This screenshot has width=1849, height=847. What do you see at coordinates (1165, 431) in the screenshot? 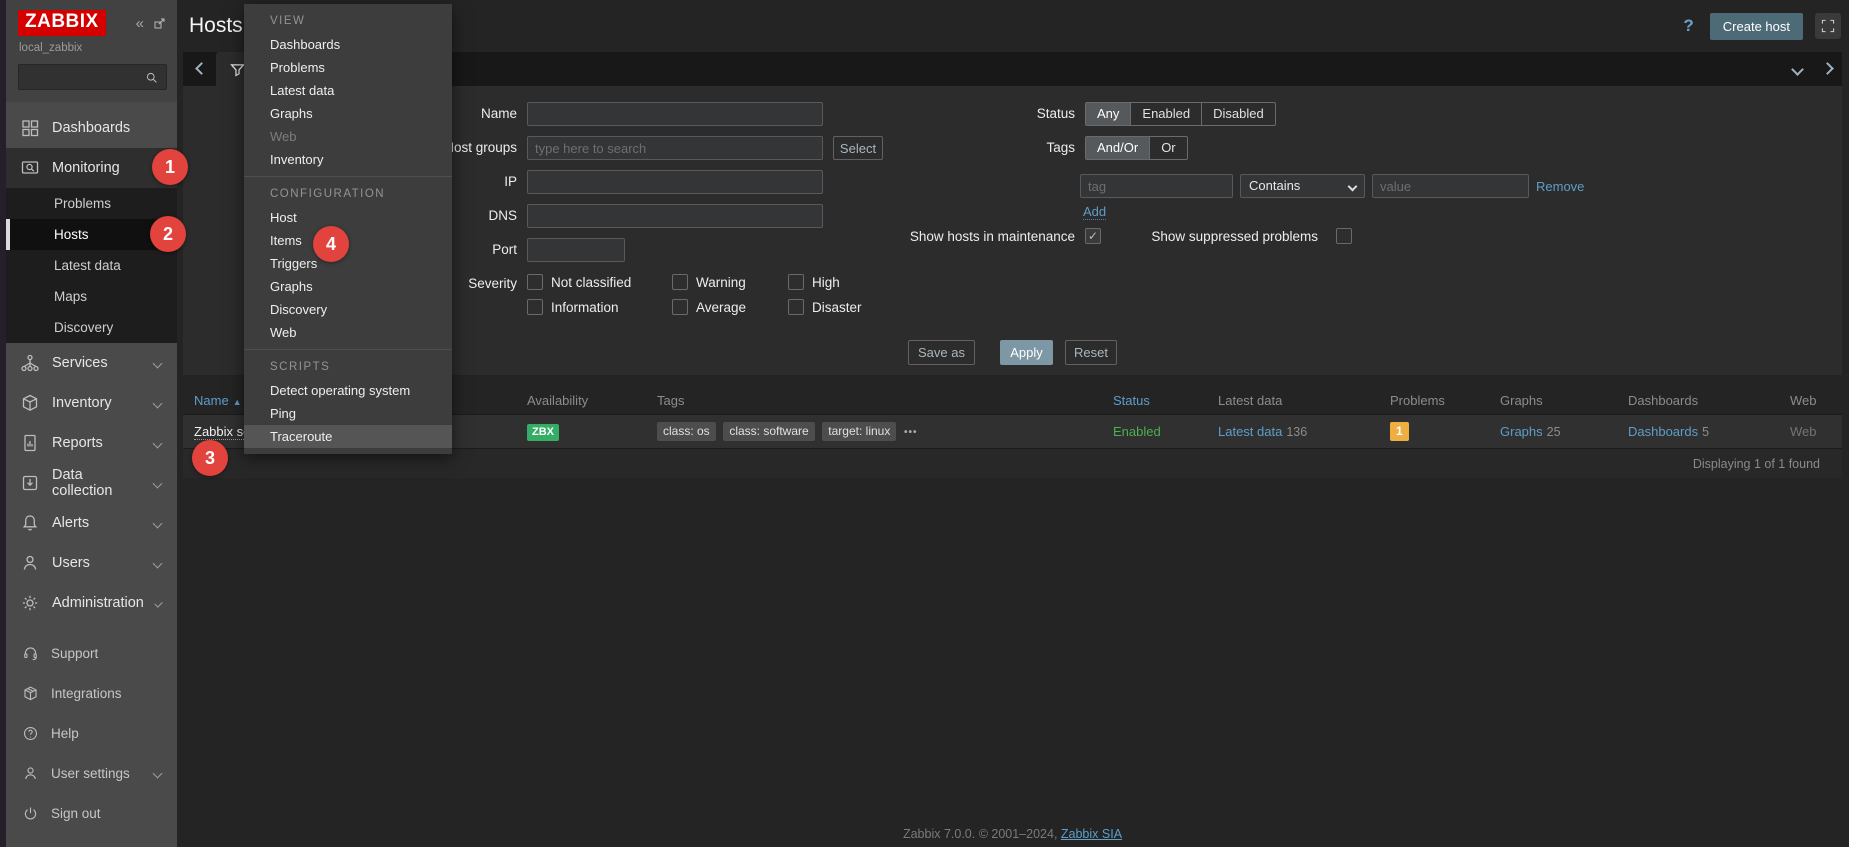
I see `host-status: Enabled` at bounding box center [1165, 431].